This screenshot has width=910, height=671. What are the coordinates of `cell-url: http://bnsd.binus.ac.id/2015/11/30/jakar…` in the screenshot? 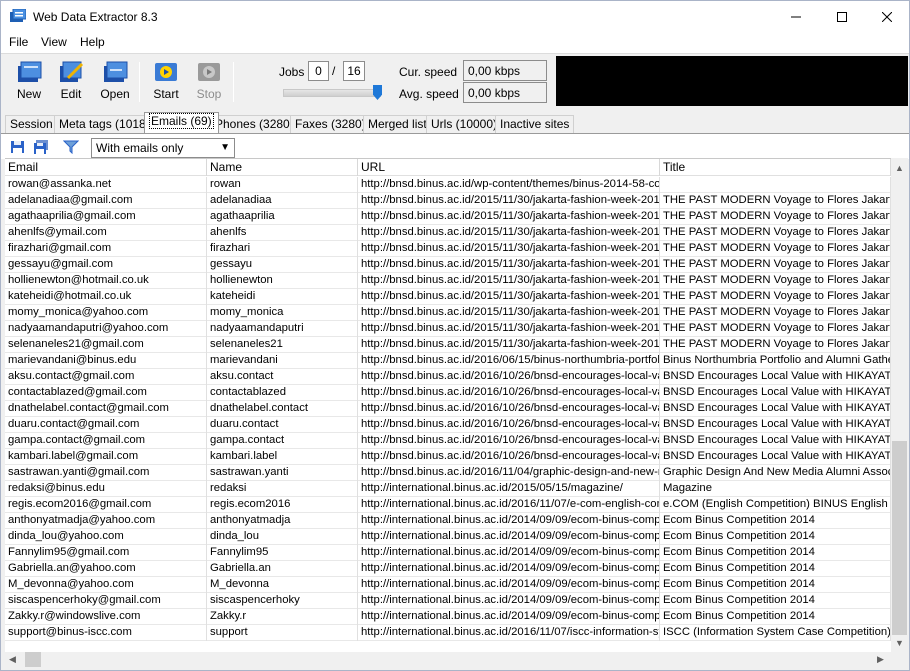 It's located at (509, 345).